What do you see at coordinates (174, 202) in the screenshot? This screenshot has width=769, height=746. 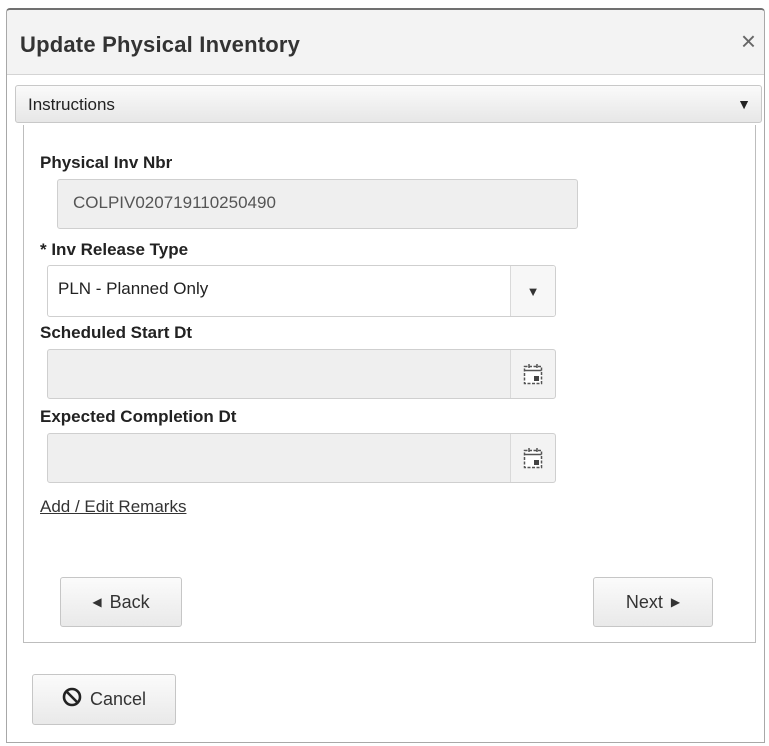 I see `physical-inv-nbr-value: COLPIV020719110250490` at bounding box center [174, 202].